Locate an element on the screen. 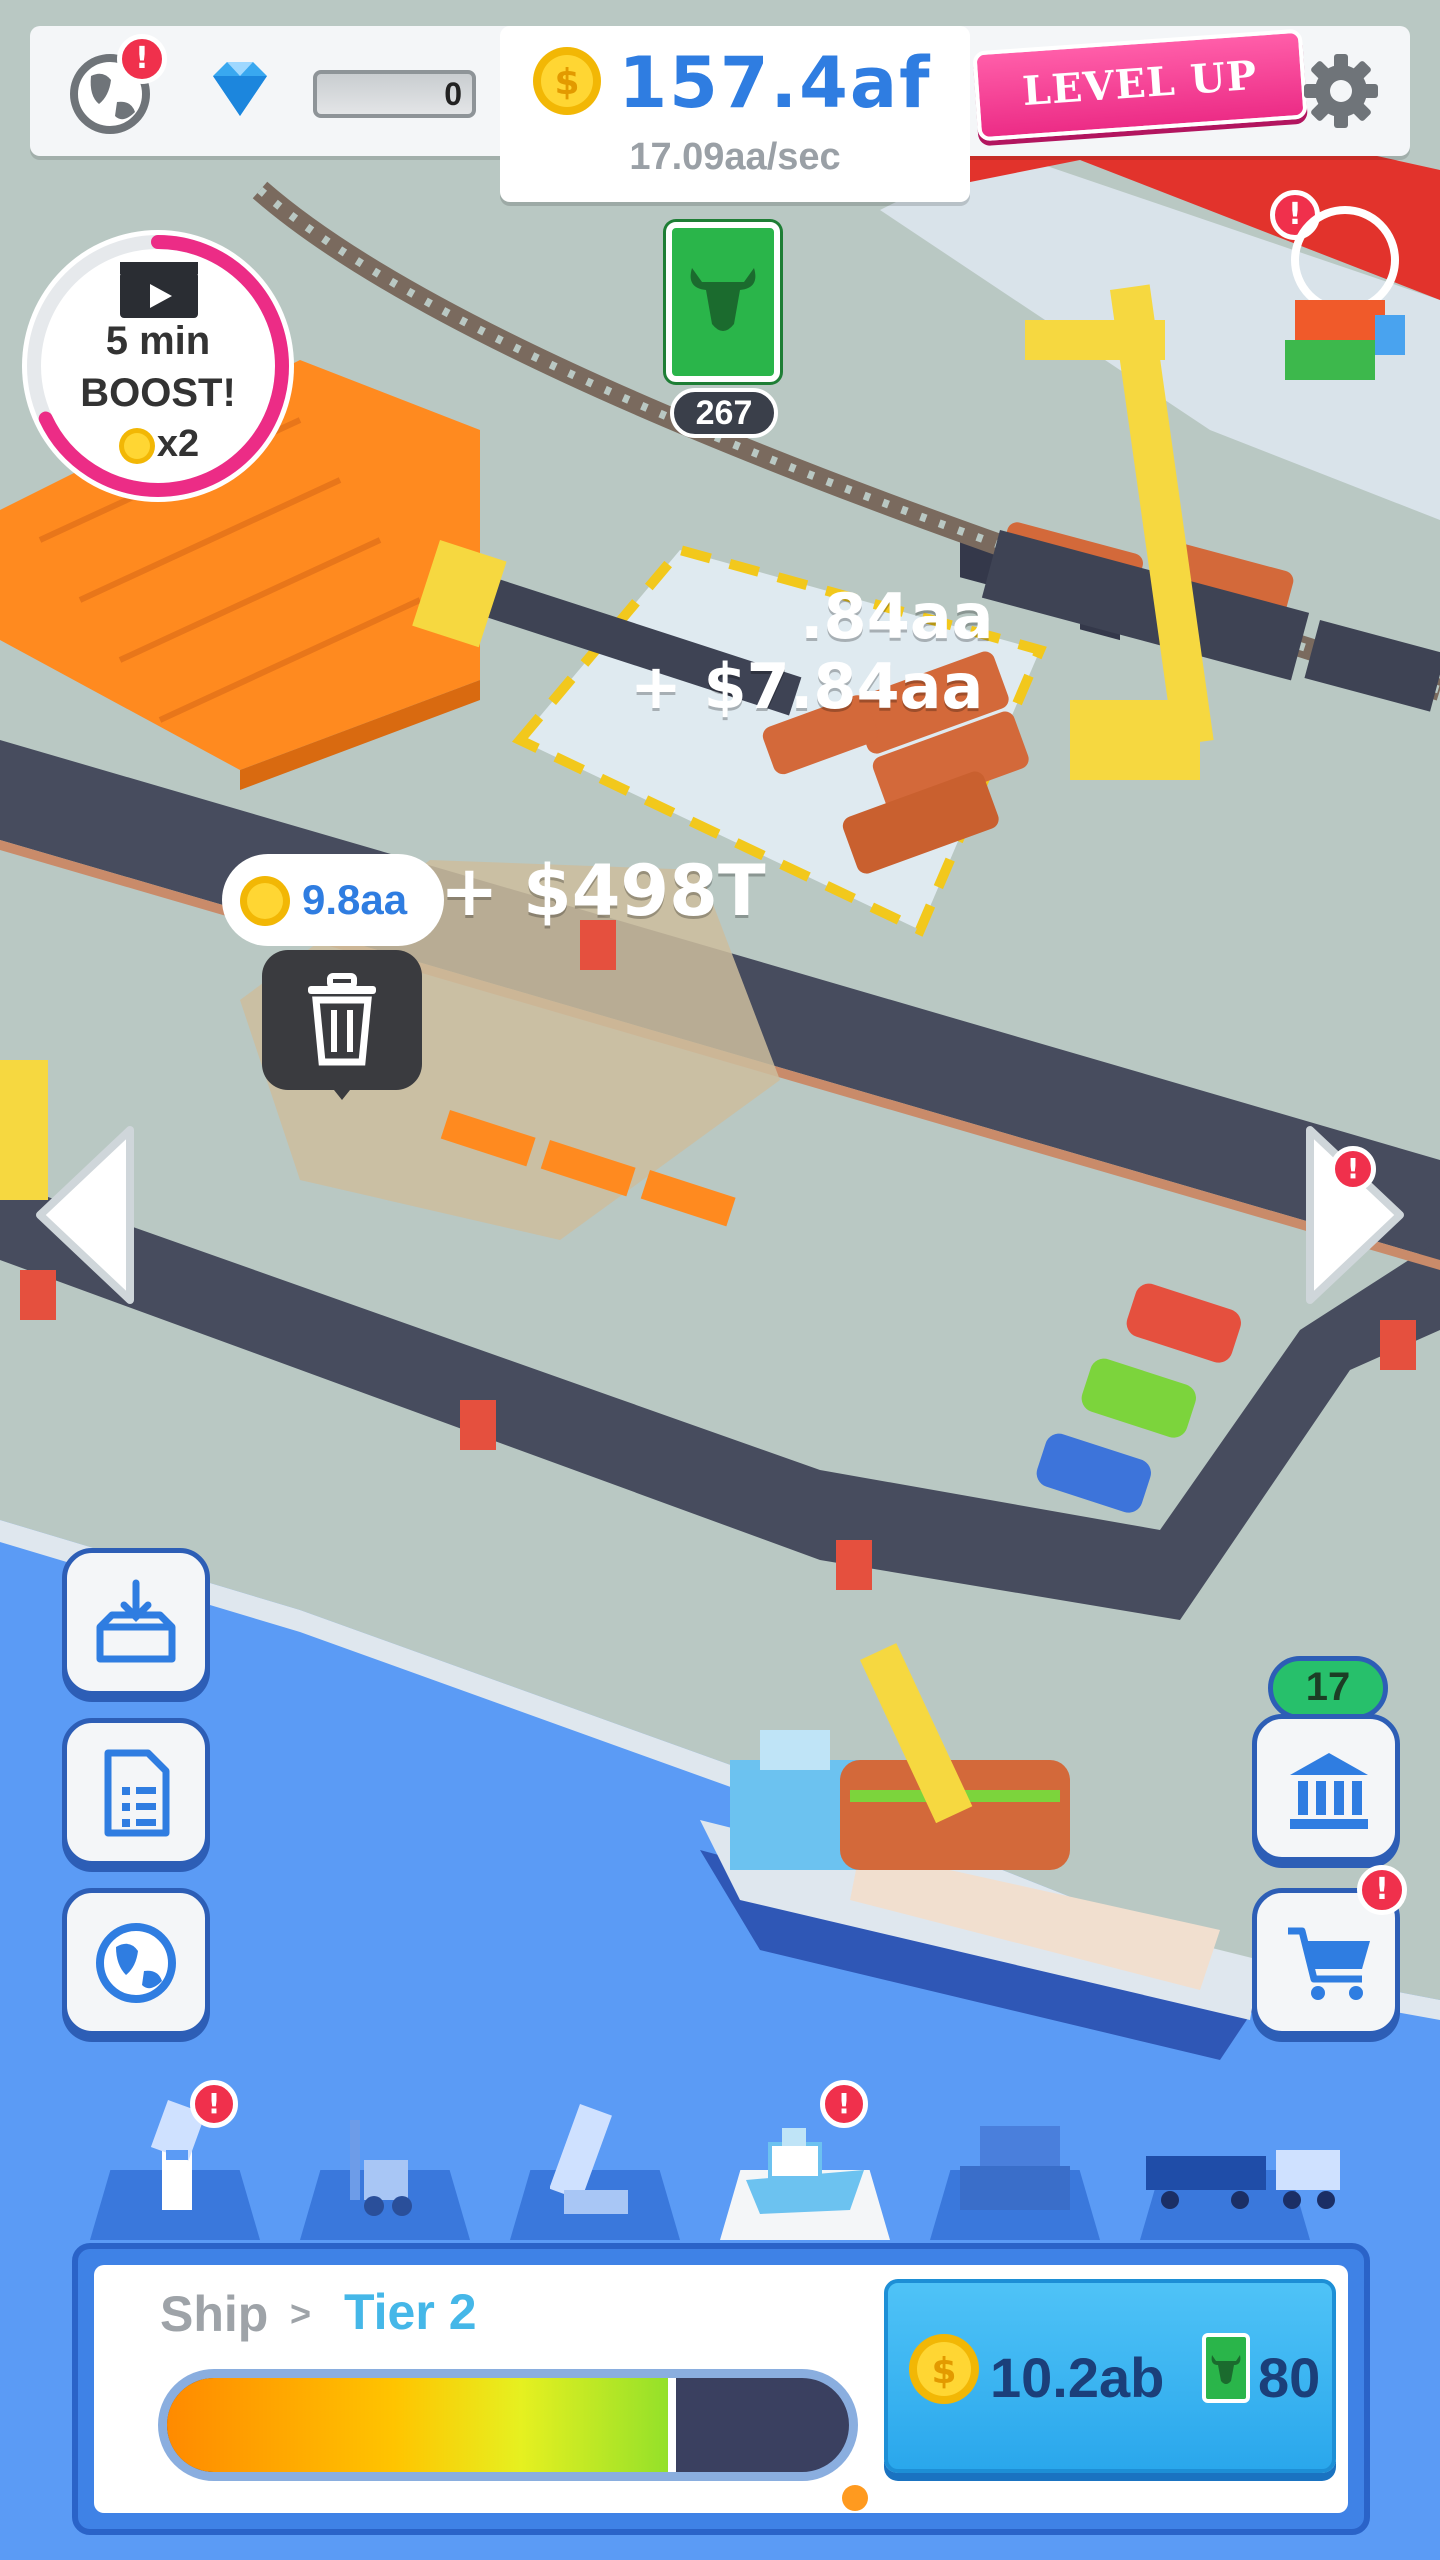 This screenshot has height=2560, width=1440. globe-icon is located at coordinates (136, 1963).